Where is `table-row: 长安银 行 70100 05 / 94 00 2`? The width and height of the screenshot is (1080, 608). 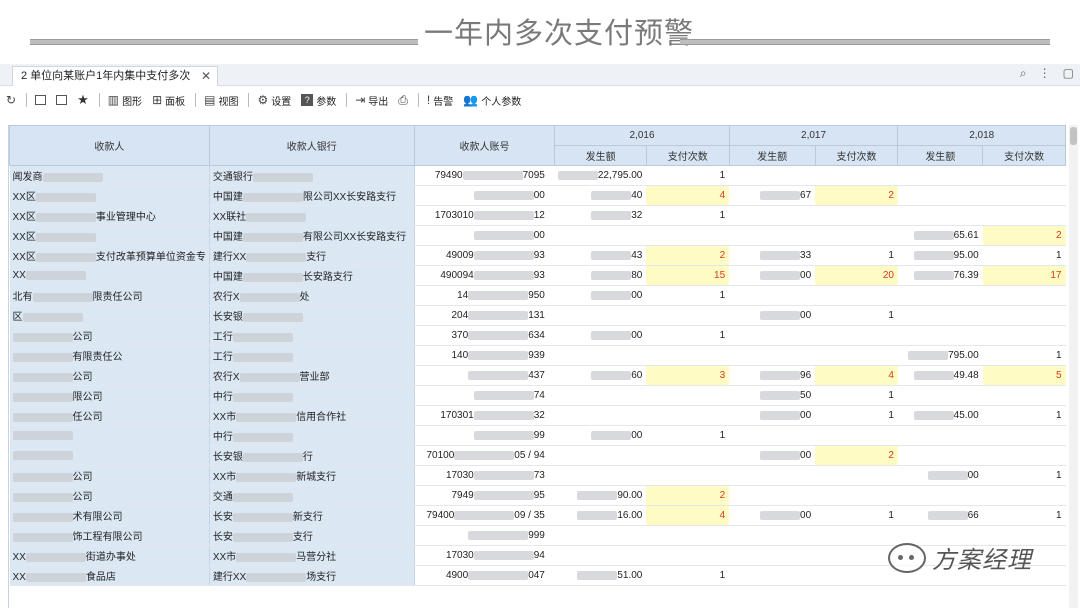 table-row: 长安银 行 70100 05 / 94 00 2 is located at coordinates (537, 455).